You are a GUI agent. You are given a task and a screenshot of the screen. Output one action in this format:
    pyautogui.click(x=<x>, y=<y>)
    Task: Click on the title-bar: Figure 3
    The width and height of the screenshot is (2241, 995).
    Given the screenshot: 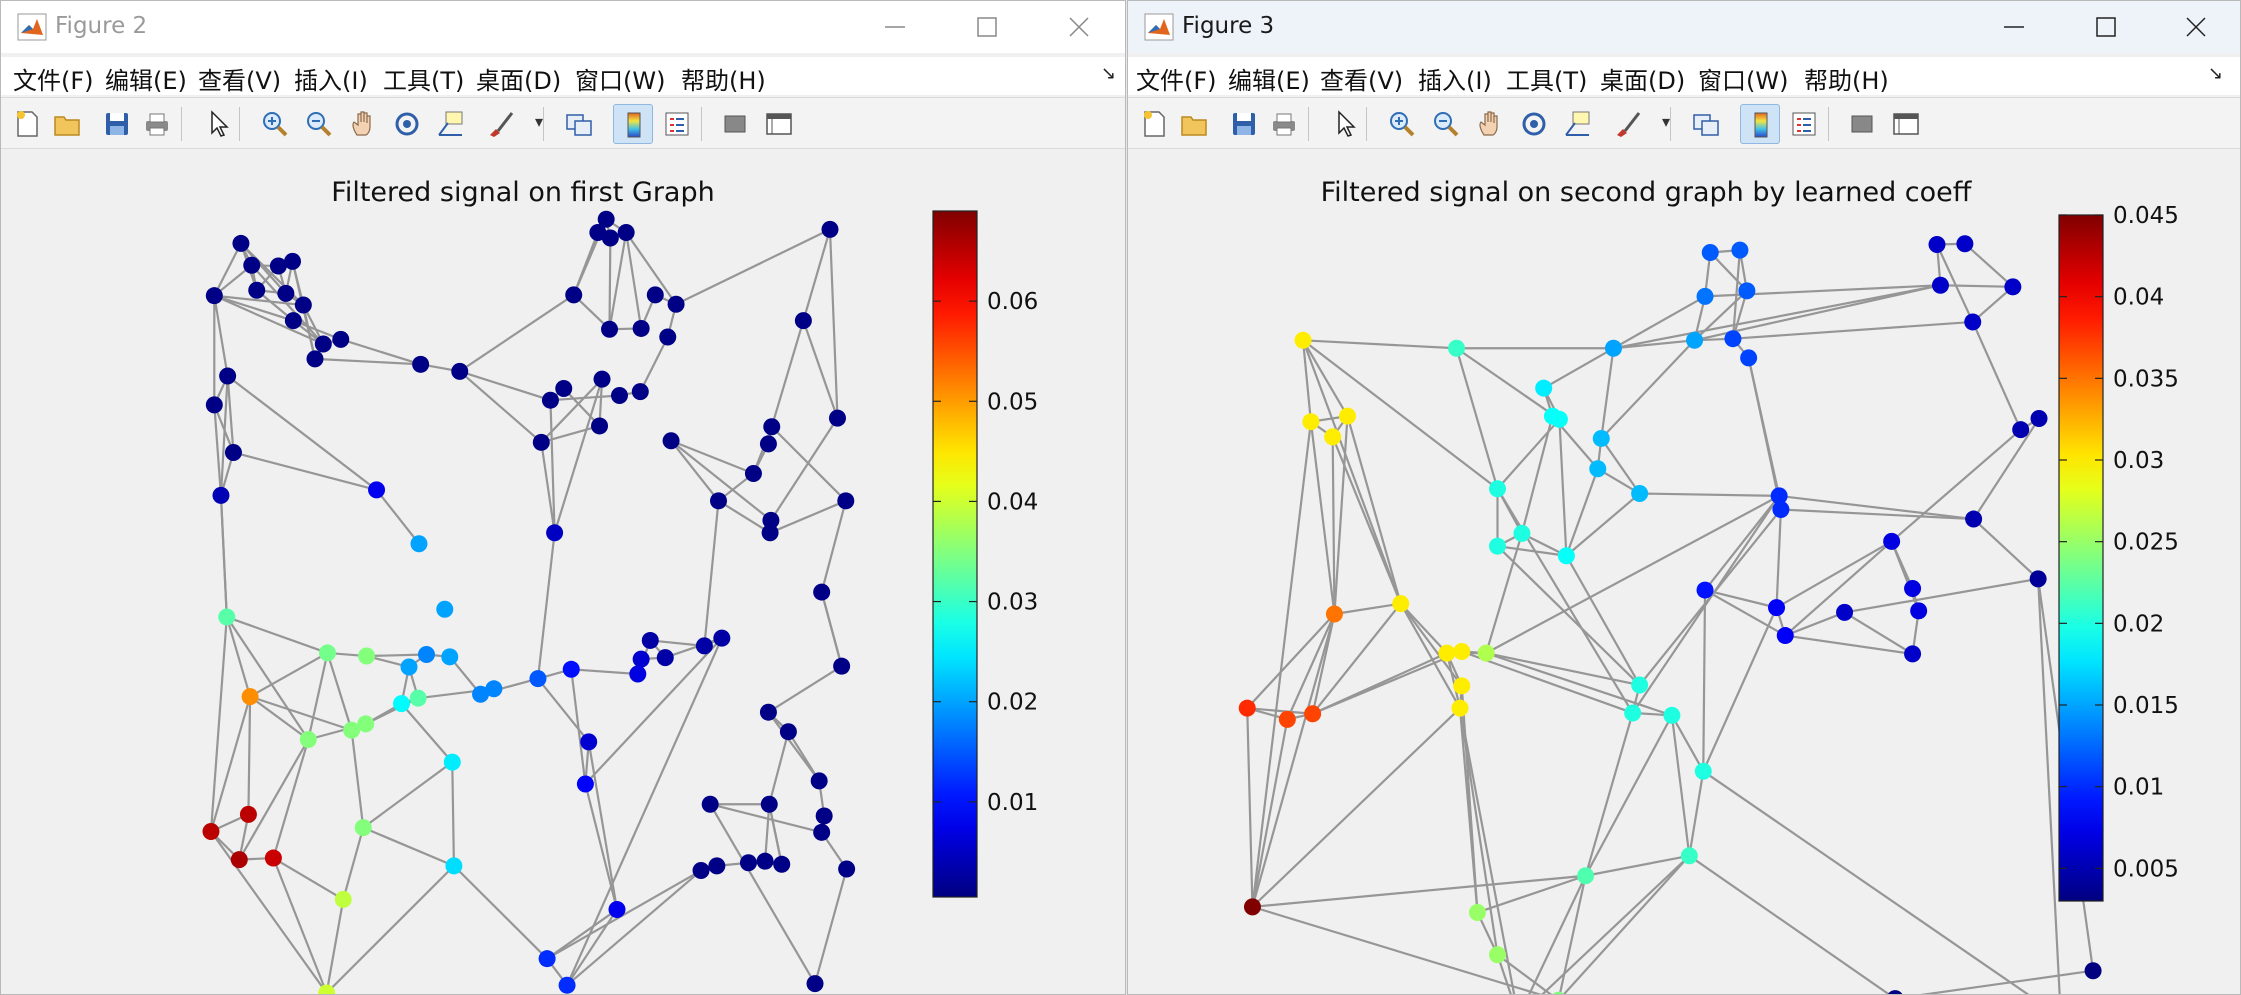 What is the action you would take?
    pyautogui.click(x=1684, y=27)
    